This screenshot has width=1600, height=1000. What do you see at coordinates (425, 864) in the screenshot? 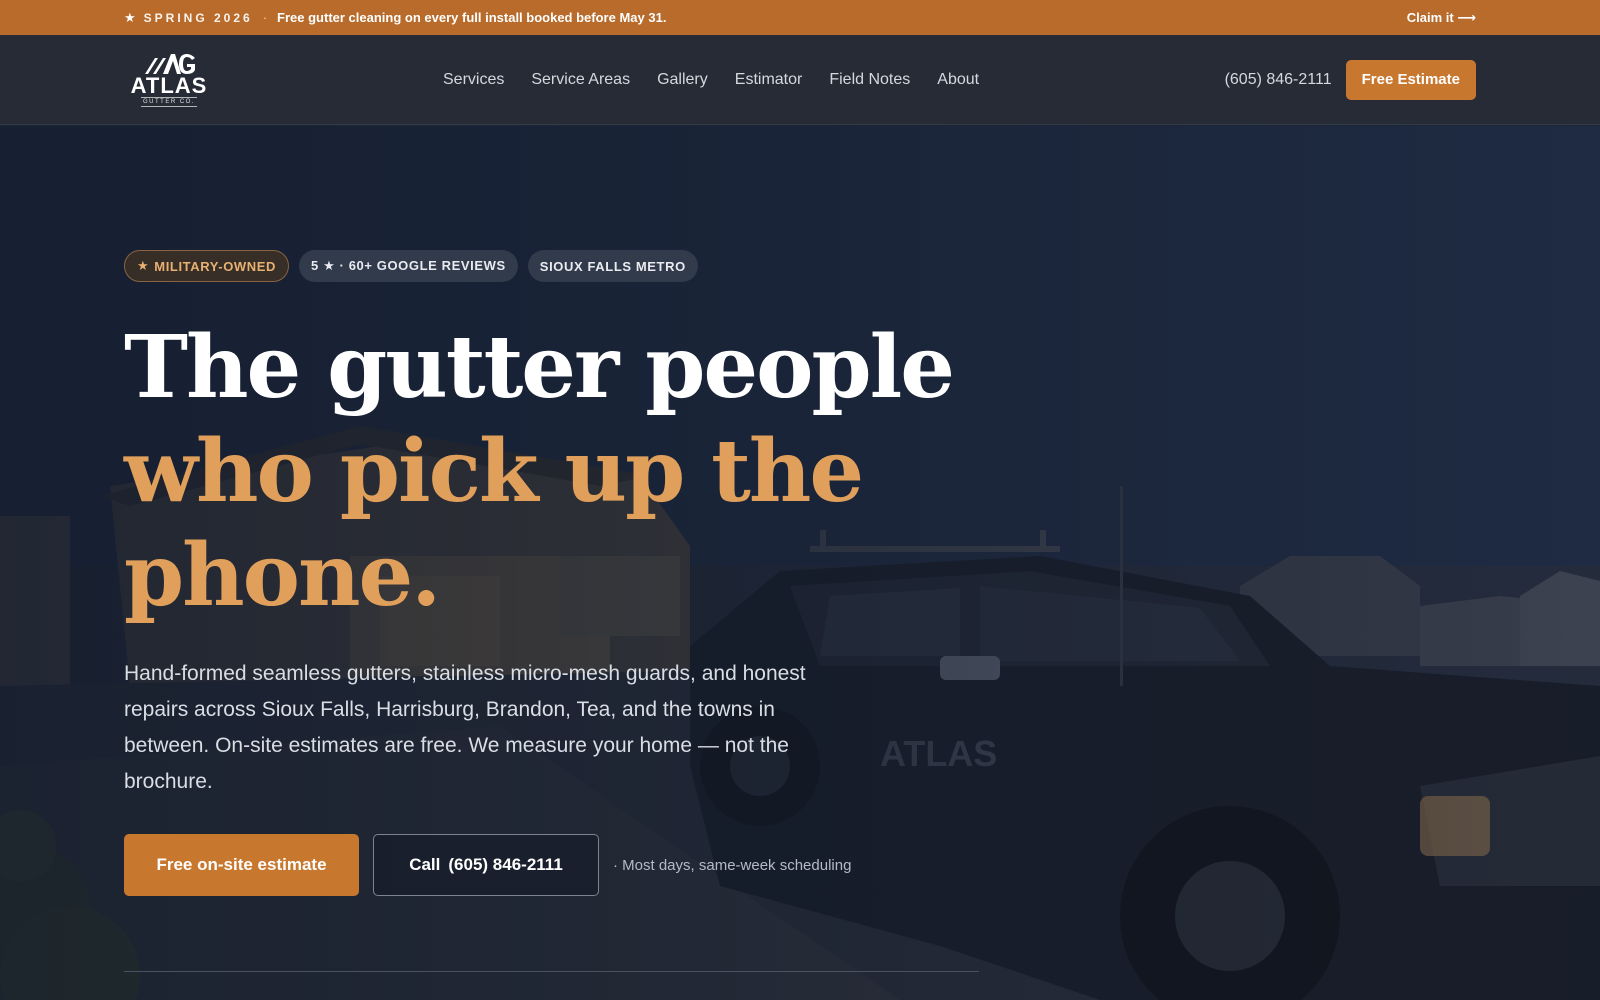
I see `call-label: Call` at bounding box center [425, 864].